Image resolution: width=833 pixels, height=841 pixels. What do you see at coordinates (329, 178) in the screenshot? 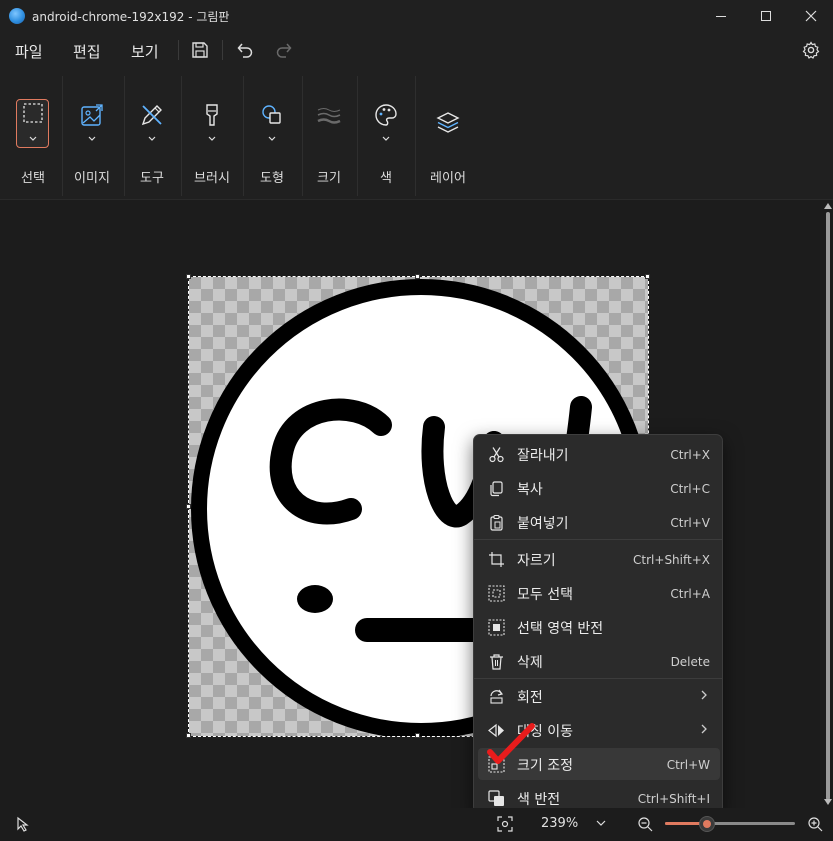
I see `ribbon-size-label: 크기` at bounding box center [329, 178].